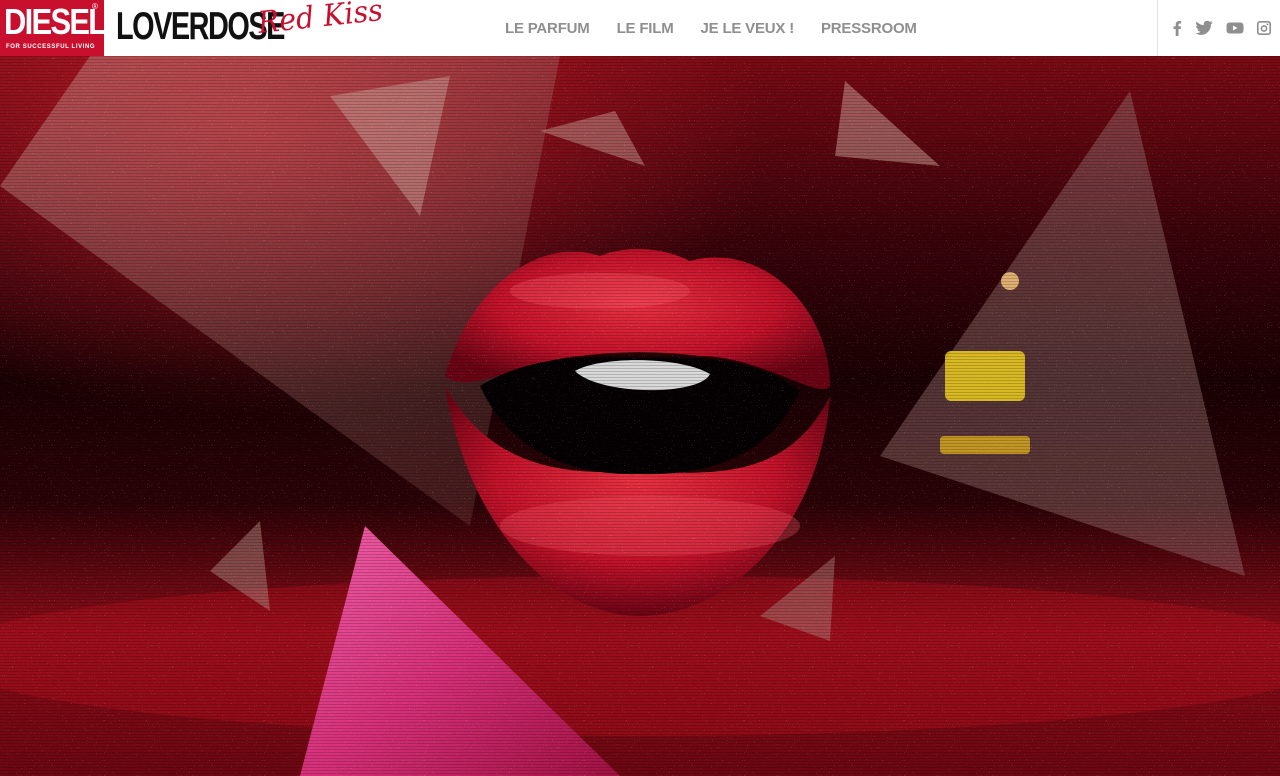 Image resolution: width=1280 pixels, height=776 pixels. What do you see at coordinates (1235, 28) in the screenshot?
I see `youtube-icon` at bounding box center [1235, 28].